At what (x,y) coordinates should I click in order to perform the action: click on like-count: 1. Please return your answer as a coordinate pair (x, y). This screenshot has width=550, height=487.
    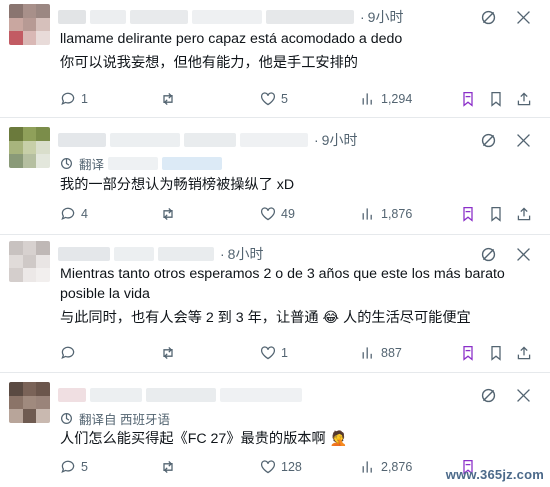
    Looking at the image, I should click on (284, 353).